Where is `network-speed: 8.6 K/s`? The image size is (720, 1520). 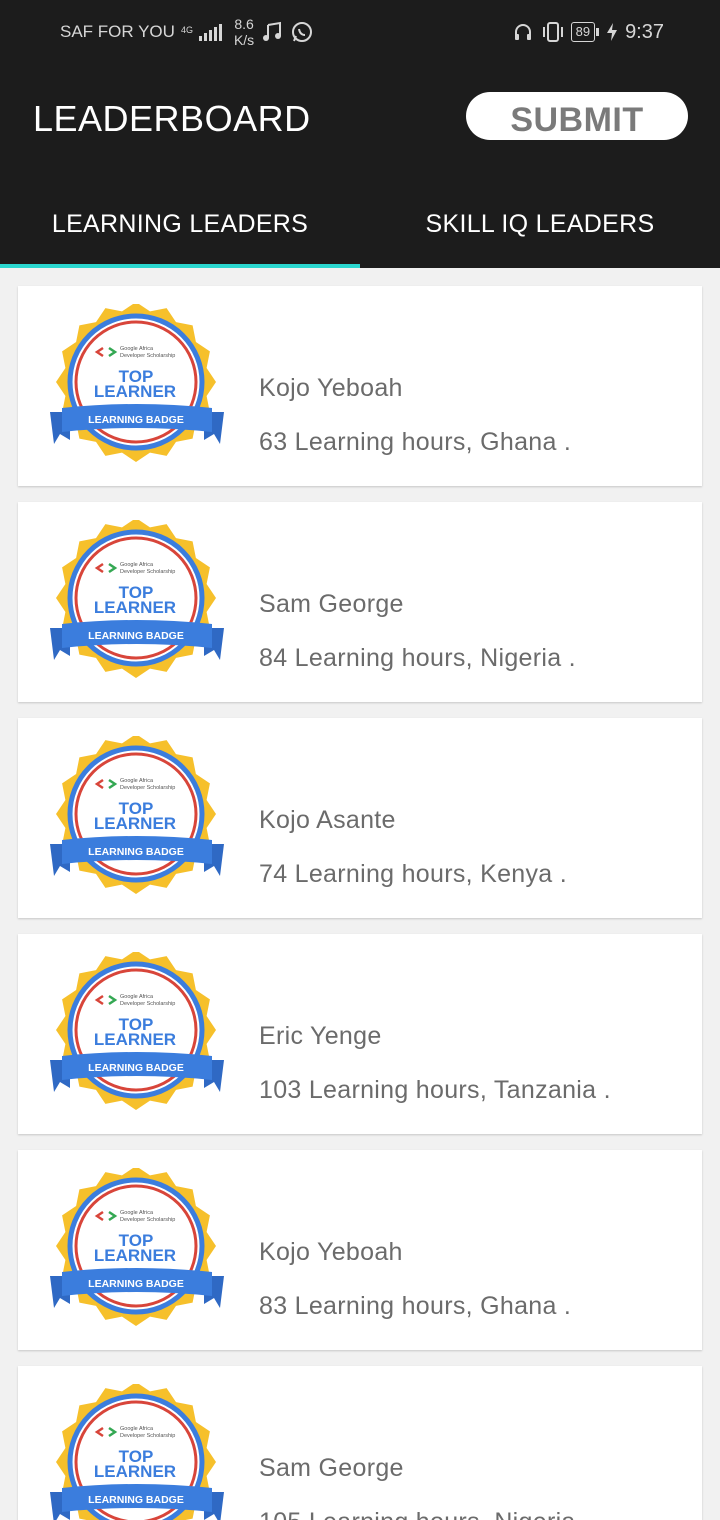
network-speed: 8.6 K/s is located at coordinates (244, 32).